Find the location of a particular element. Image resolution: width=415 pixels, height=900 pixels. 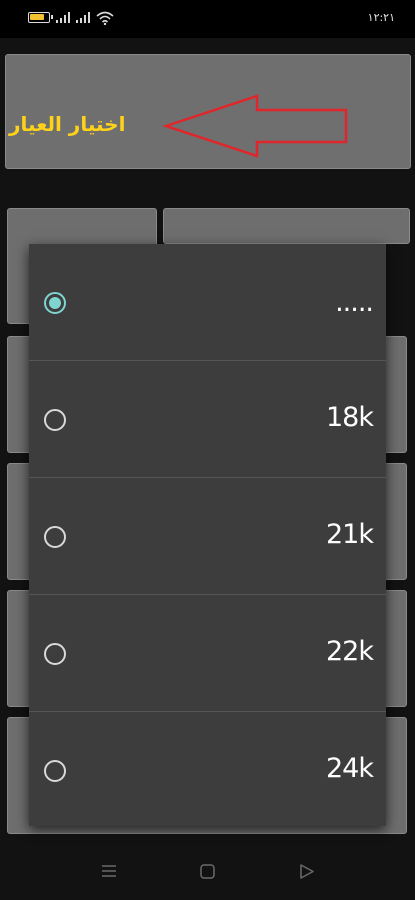

status-time: ١٢:٢١ is located at coordinates (381, 17).